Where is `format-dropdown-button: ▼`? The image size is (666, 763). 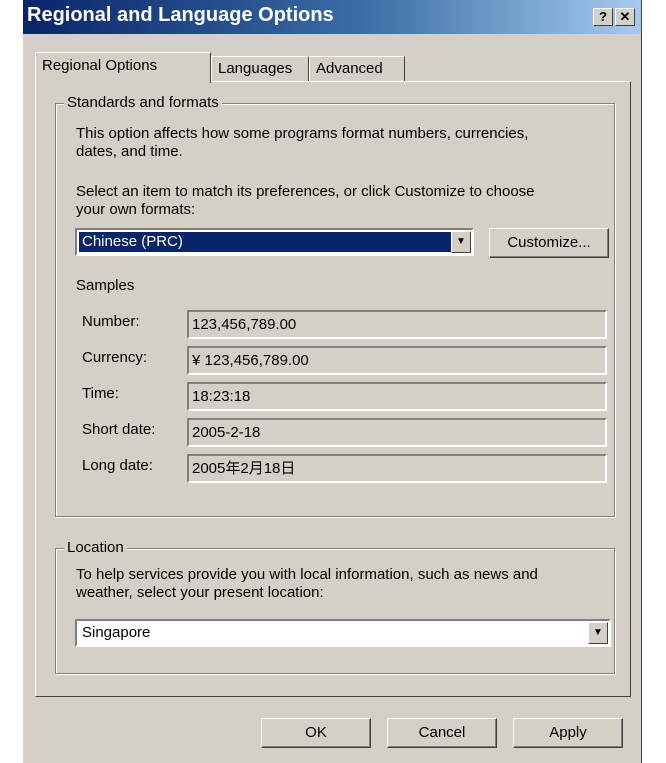 format-dropdown-button: ▼ is located at coordinates (461, 242).